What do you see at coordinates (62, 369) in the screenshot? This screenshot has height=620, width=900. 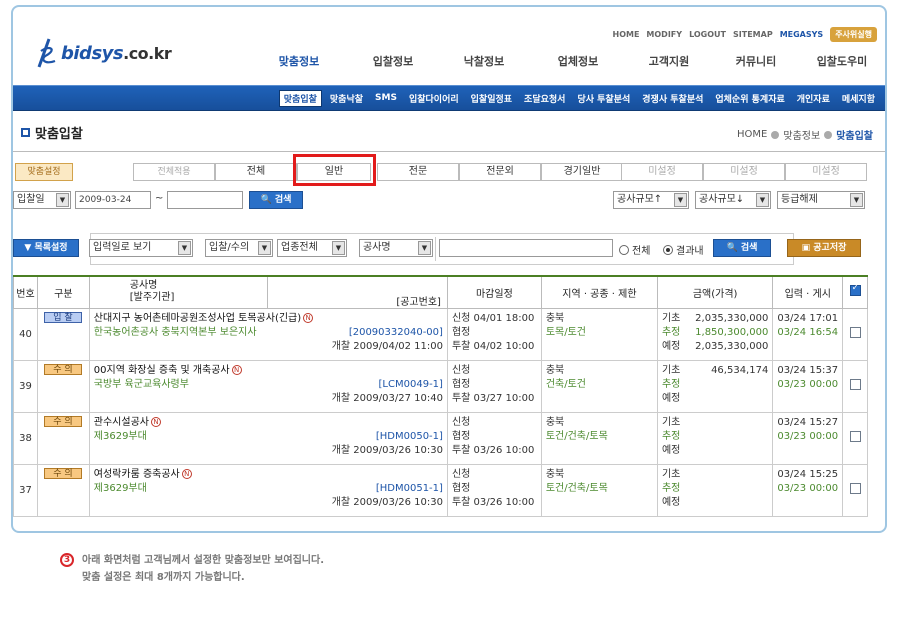 I see `row-type-badge: 수 의` at bounding box center [62, 369].